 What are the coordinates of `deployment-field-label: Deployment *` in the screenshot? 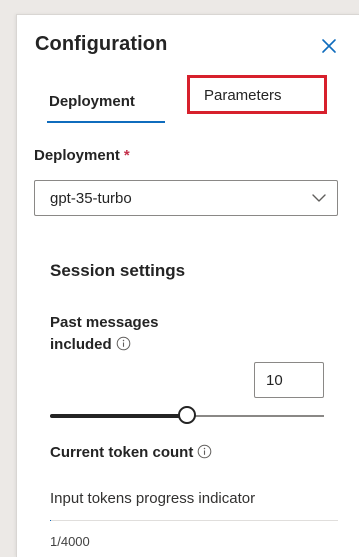 It's located at (82, 155).